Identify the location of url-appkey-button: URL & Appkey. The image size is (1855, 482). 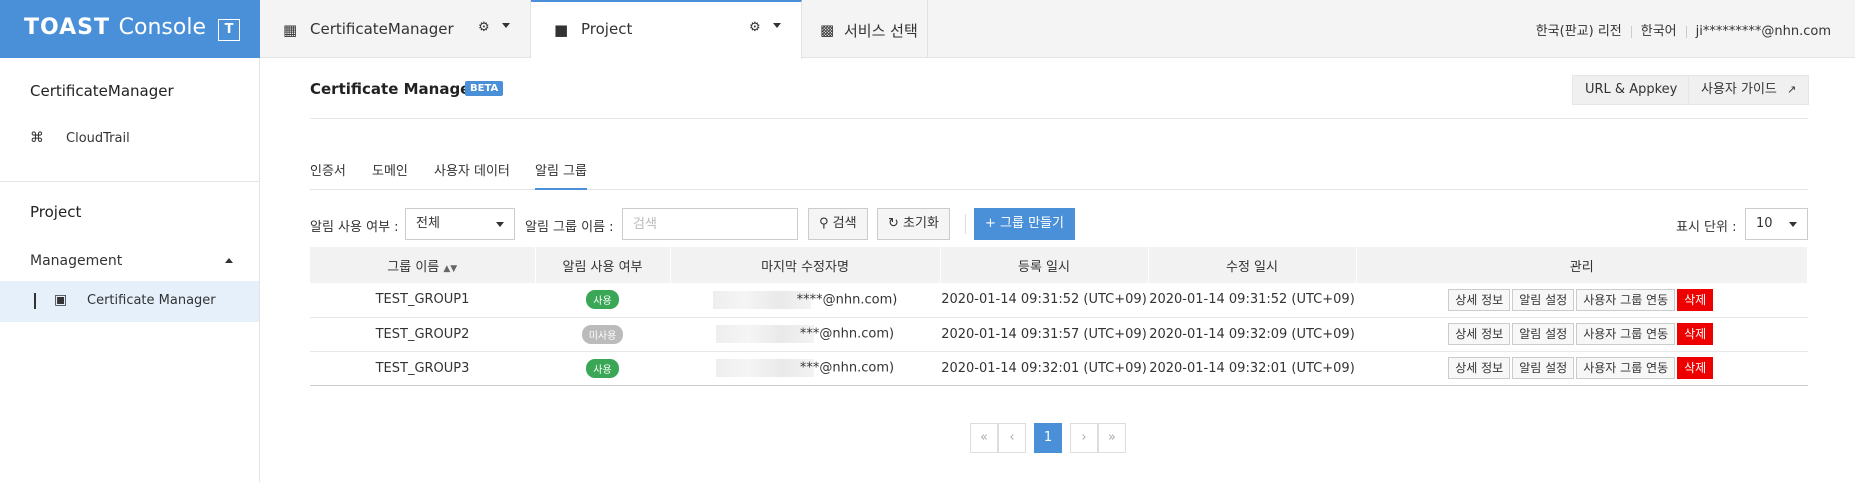
(1631, 90).